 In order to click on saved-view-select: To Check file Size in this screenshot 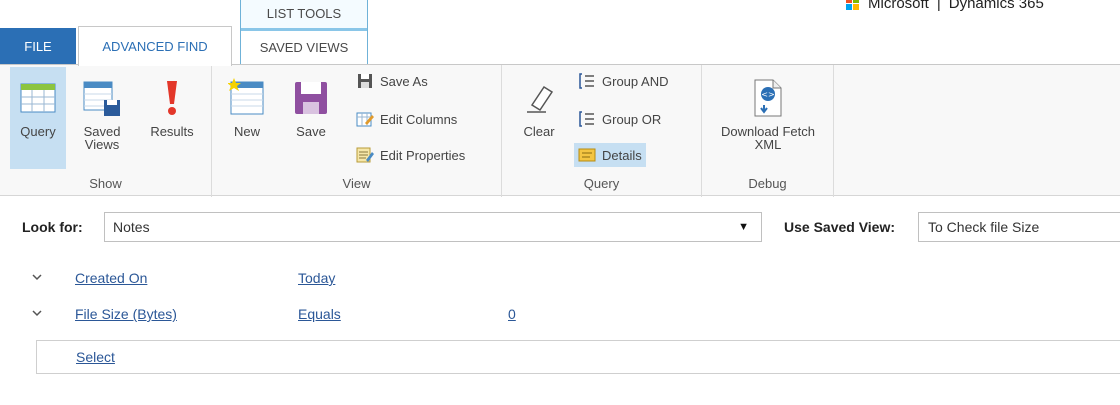, I will do `click(1019, 227)`.